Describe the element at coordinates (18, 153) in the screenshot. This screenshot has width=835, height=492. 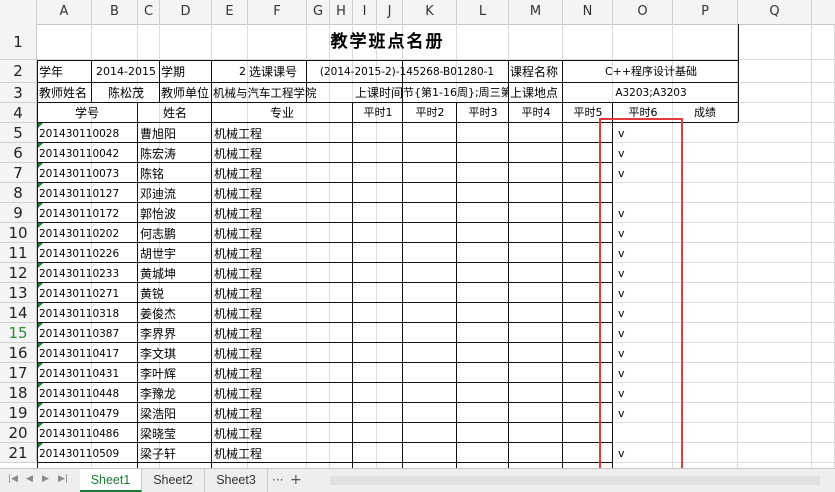
I see `row-header-6: 6` at that location.